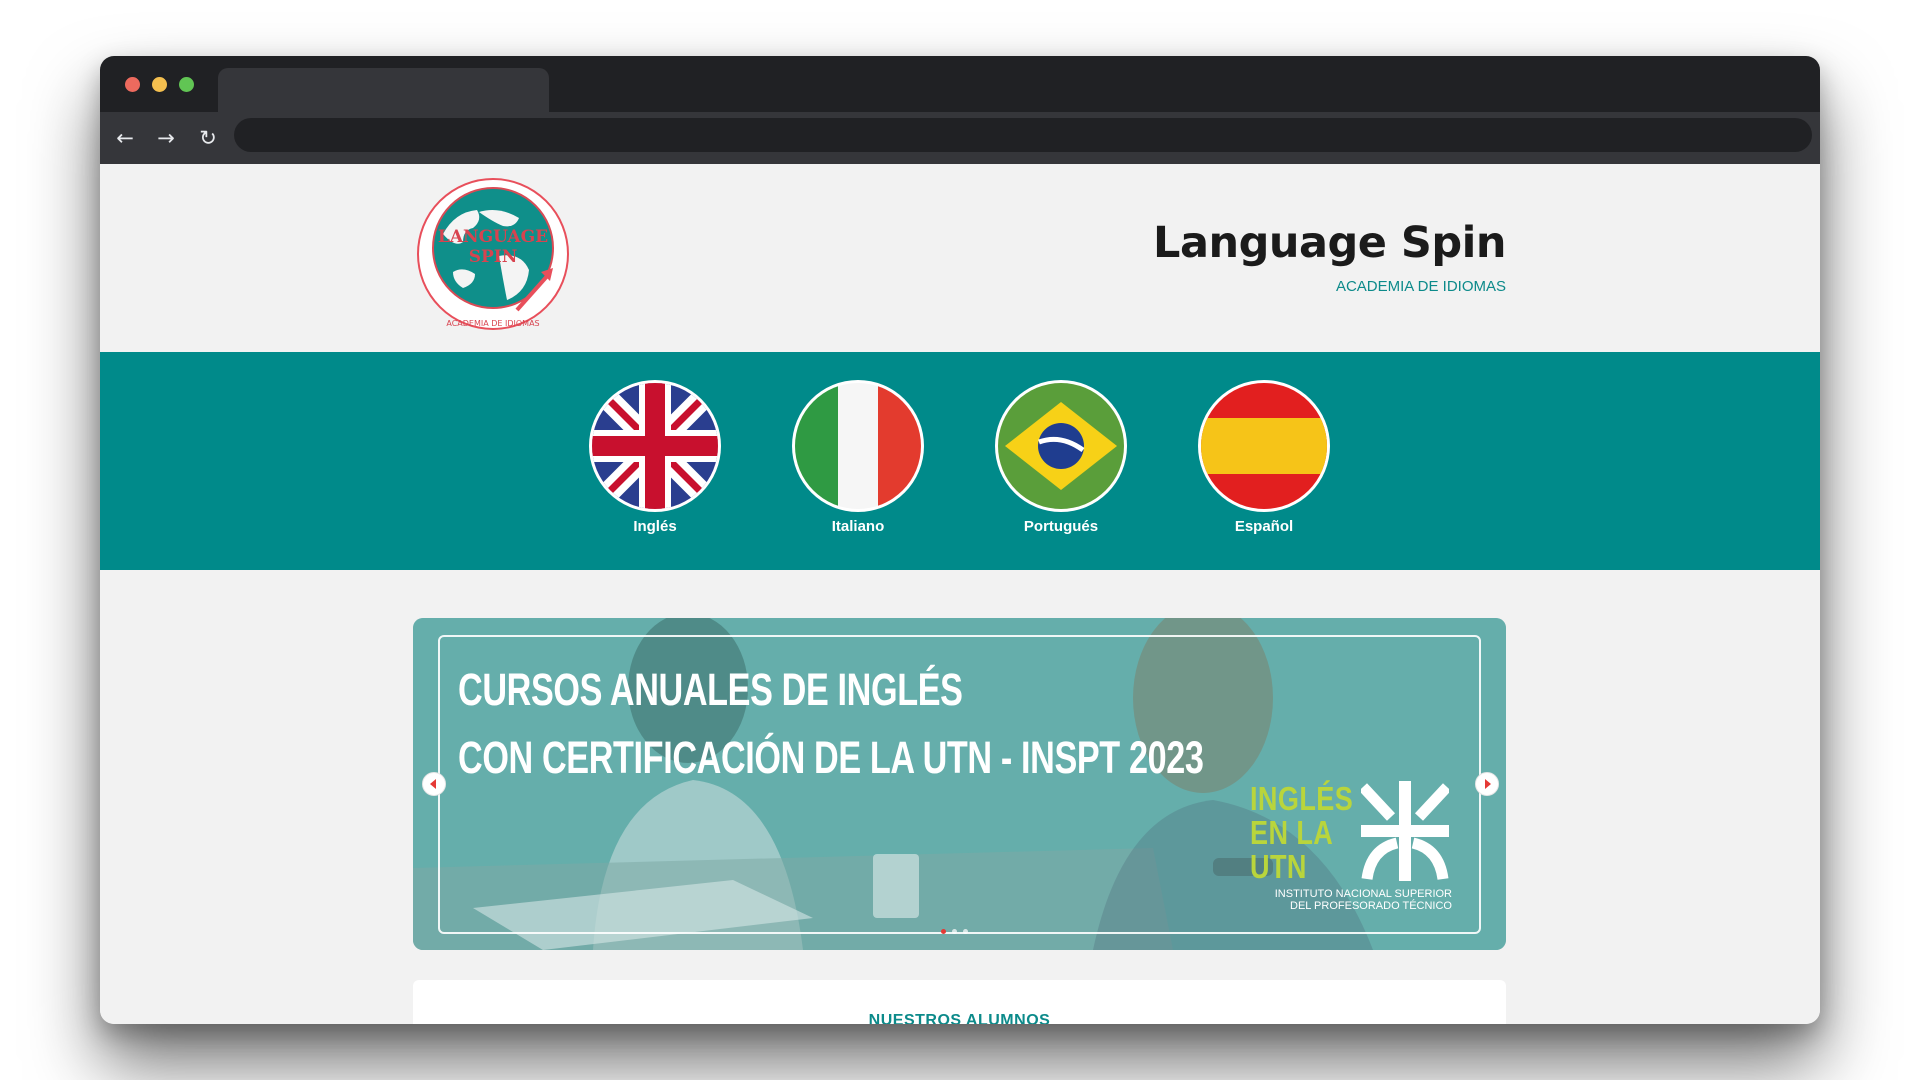 Image resolution: width=1920 pixels, height=1080 pixels. What do you see at coordinates (1302, 798) in the screenshot?
I see `utn-badge-line1: INGLÉS` at bounding box center [1302, 798].